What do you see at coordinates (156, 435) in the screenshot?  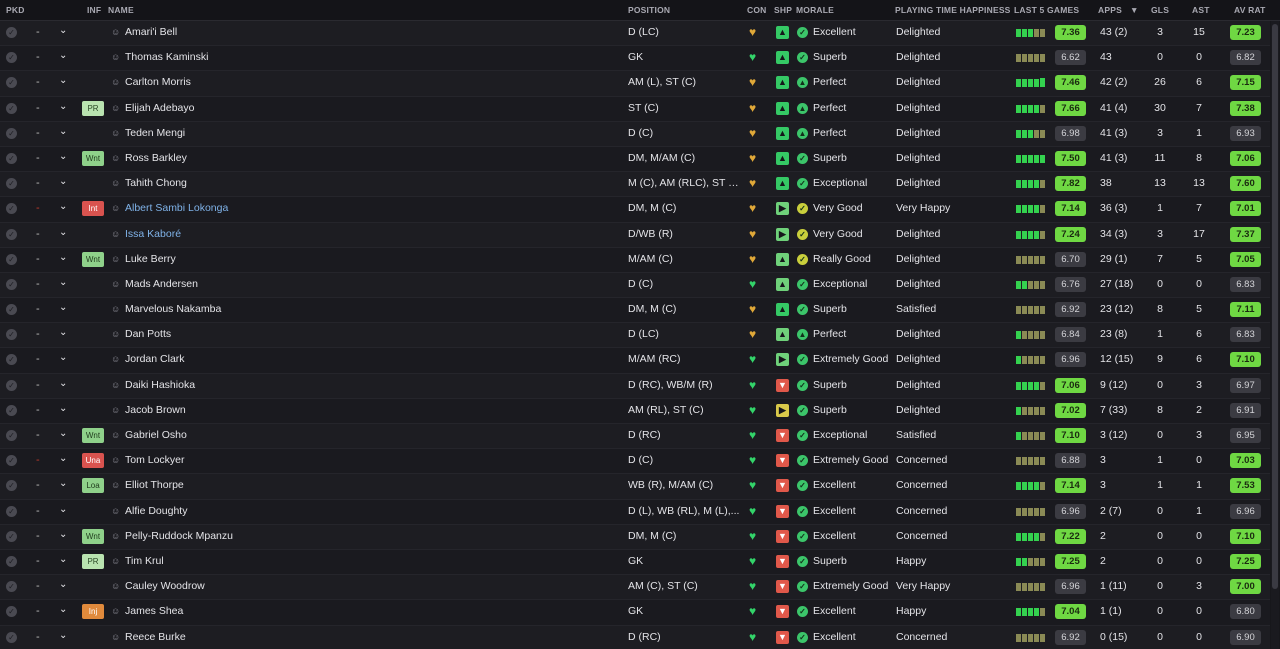 I see `player-name: Gabriel Osho` at bounding box center [156, 435].